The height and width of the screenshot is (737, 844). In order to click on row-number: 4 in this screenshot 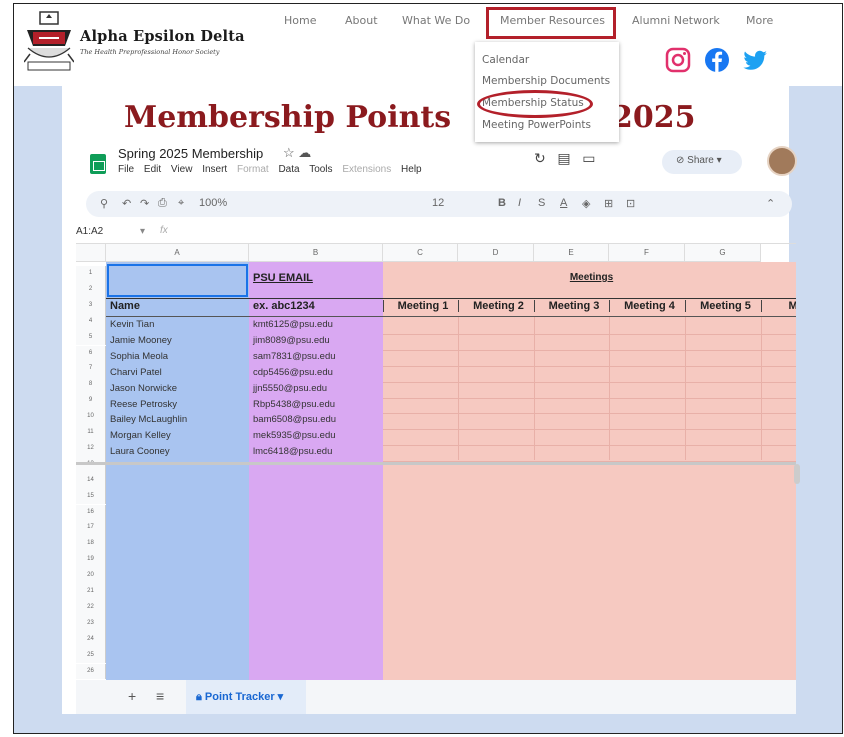, I will do `click(91, 321)`.